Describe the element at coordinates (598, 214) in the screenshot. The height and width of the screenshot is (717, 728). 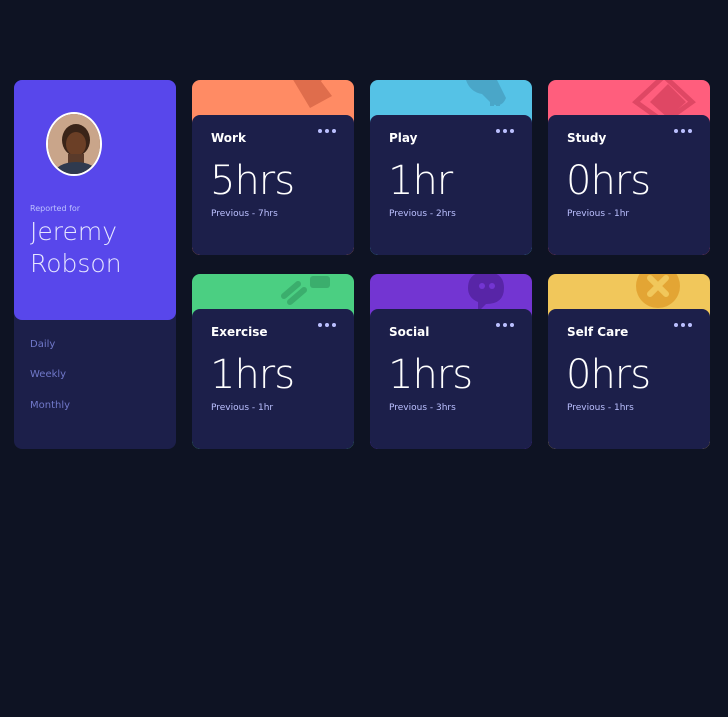
I see `study-previous-hours: Previous - 1hr` at that location.